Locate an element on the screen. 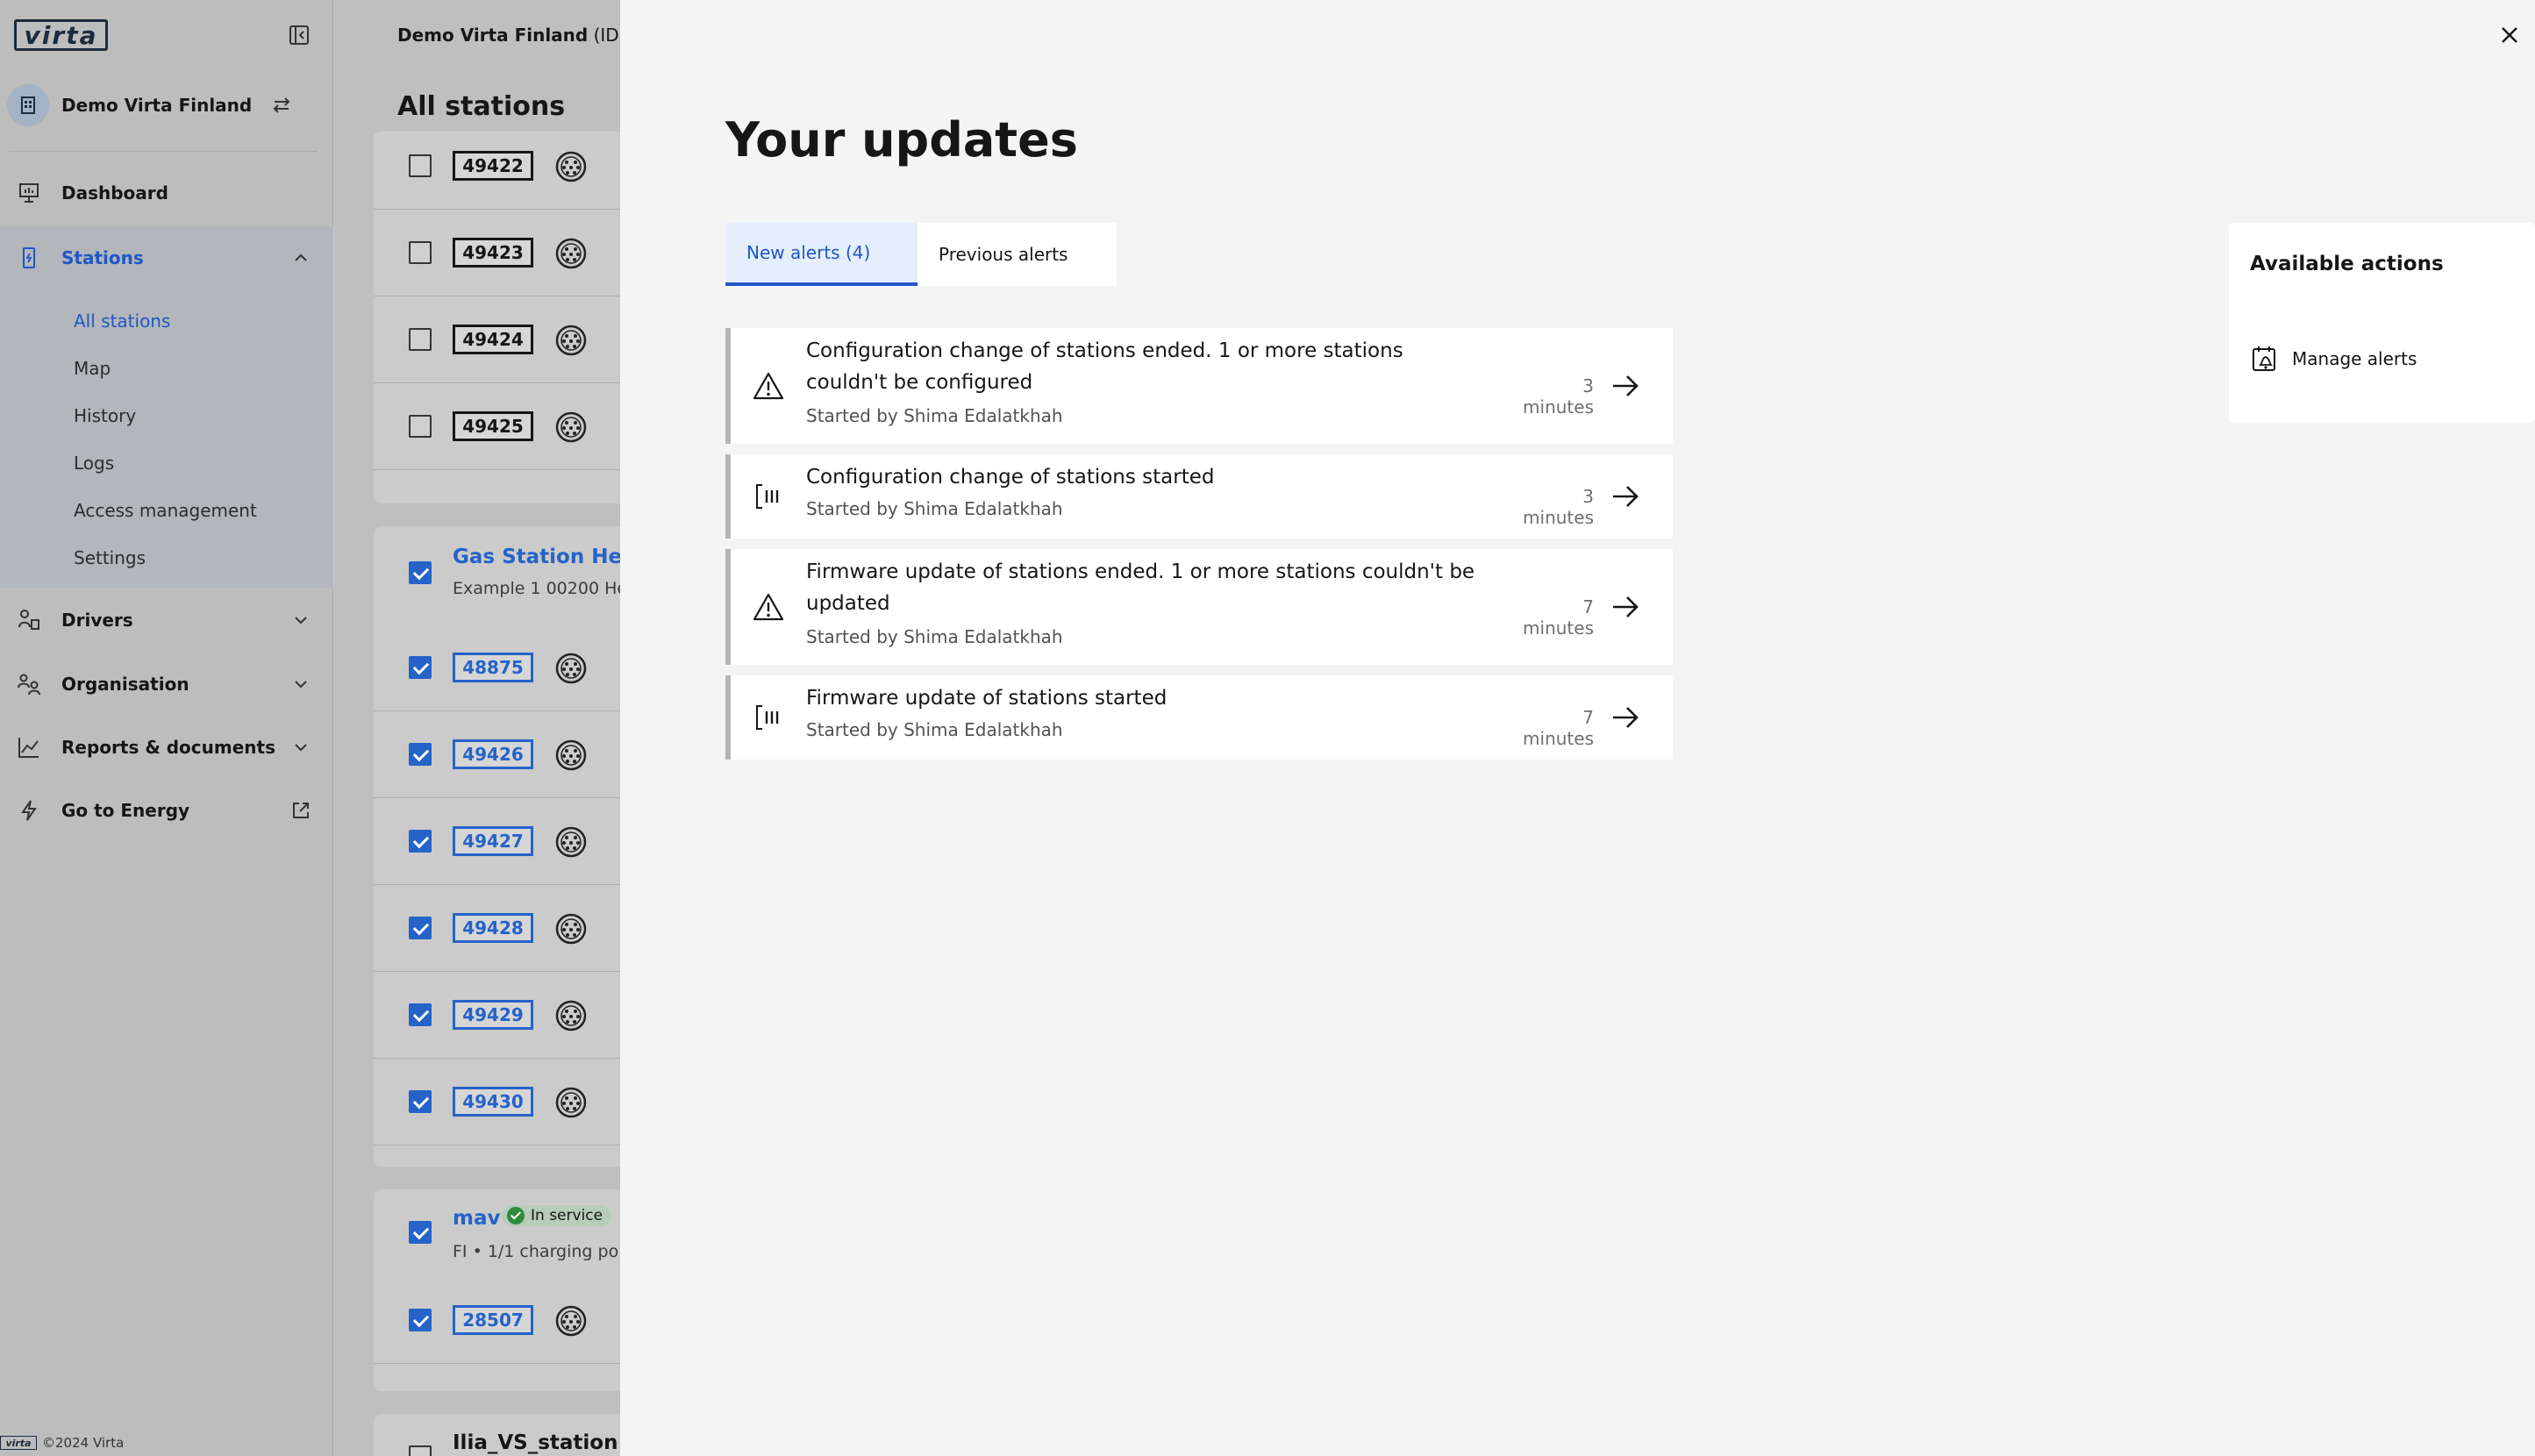 Image resolution: width=2535 pixels, height=1456 pixels. charge-point-row: 49430 is located at coordinates (499, 1102).